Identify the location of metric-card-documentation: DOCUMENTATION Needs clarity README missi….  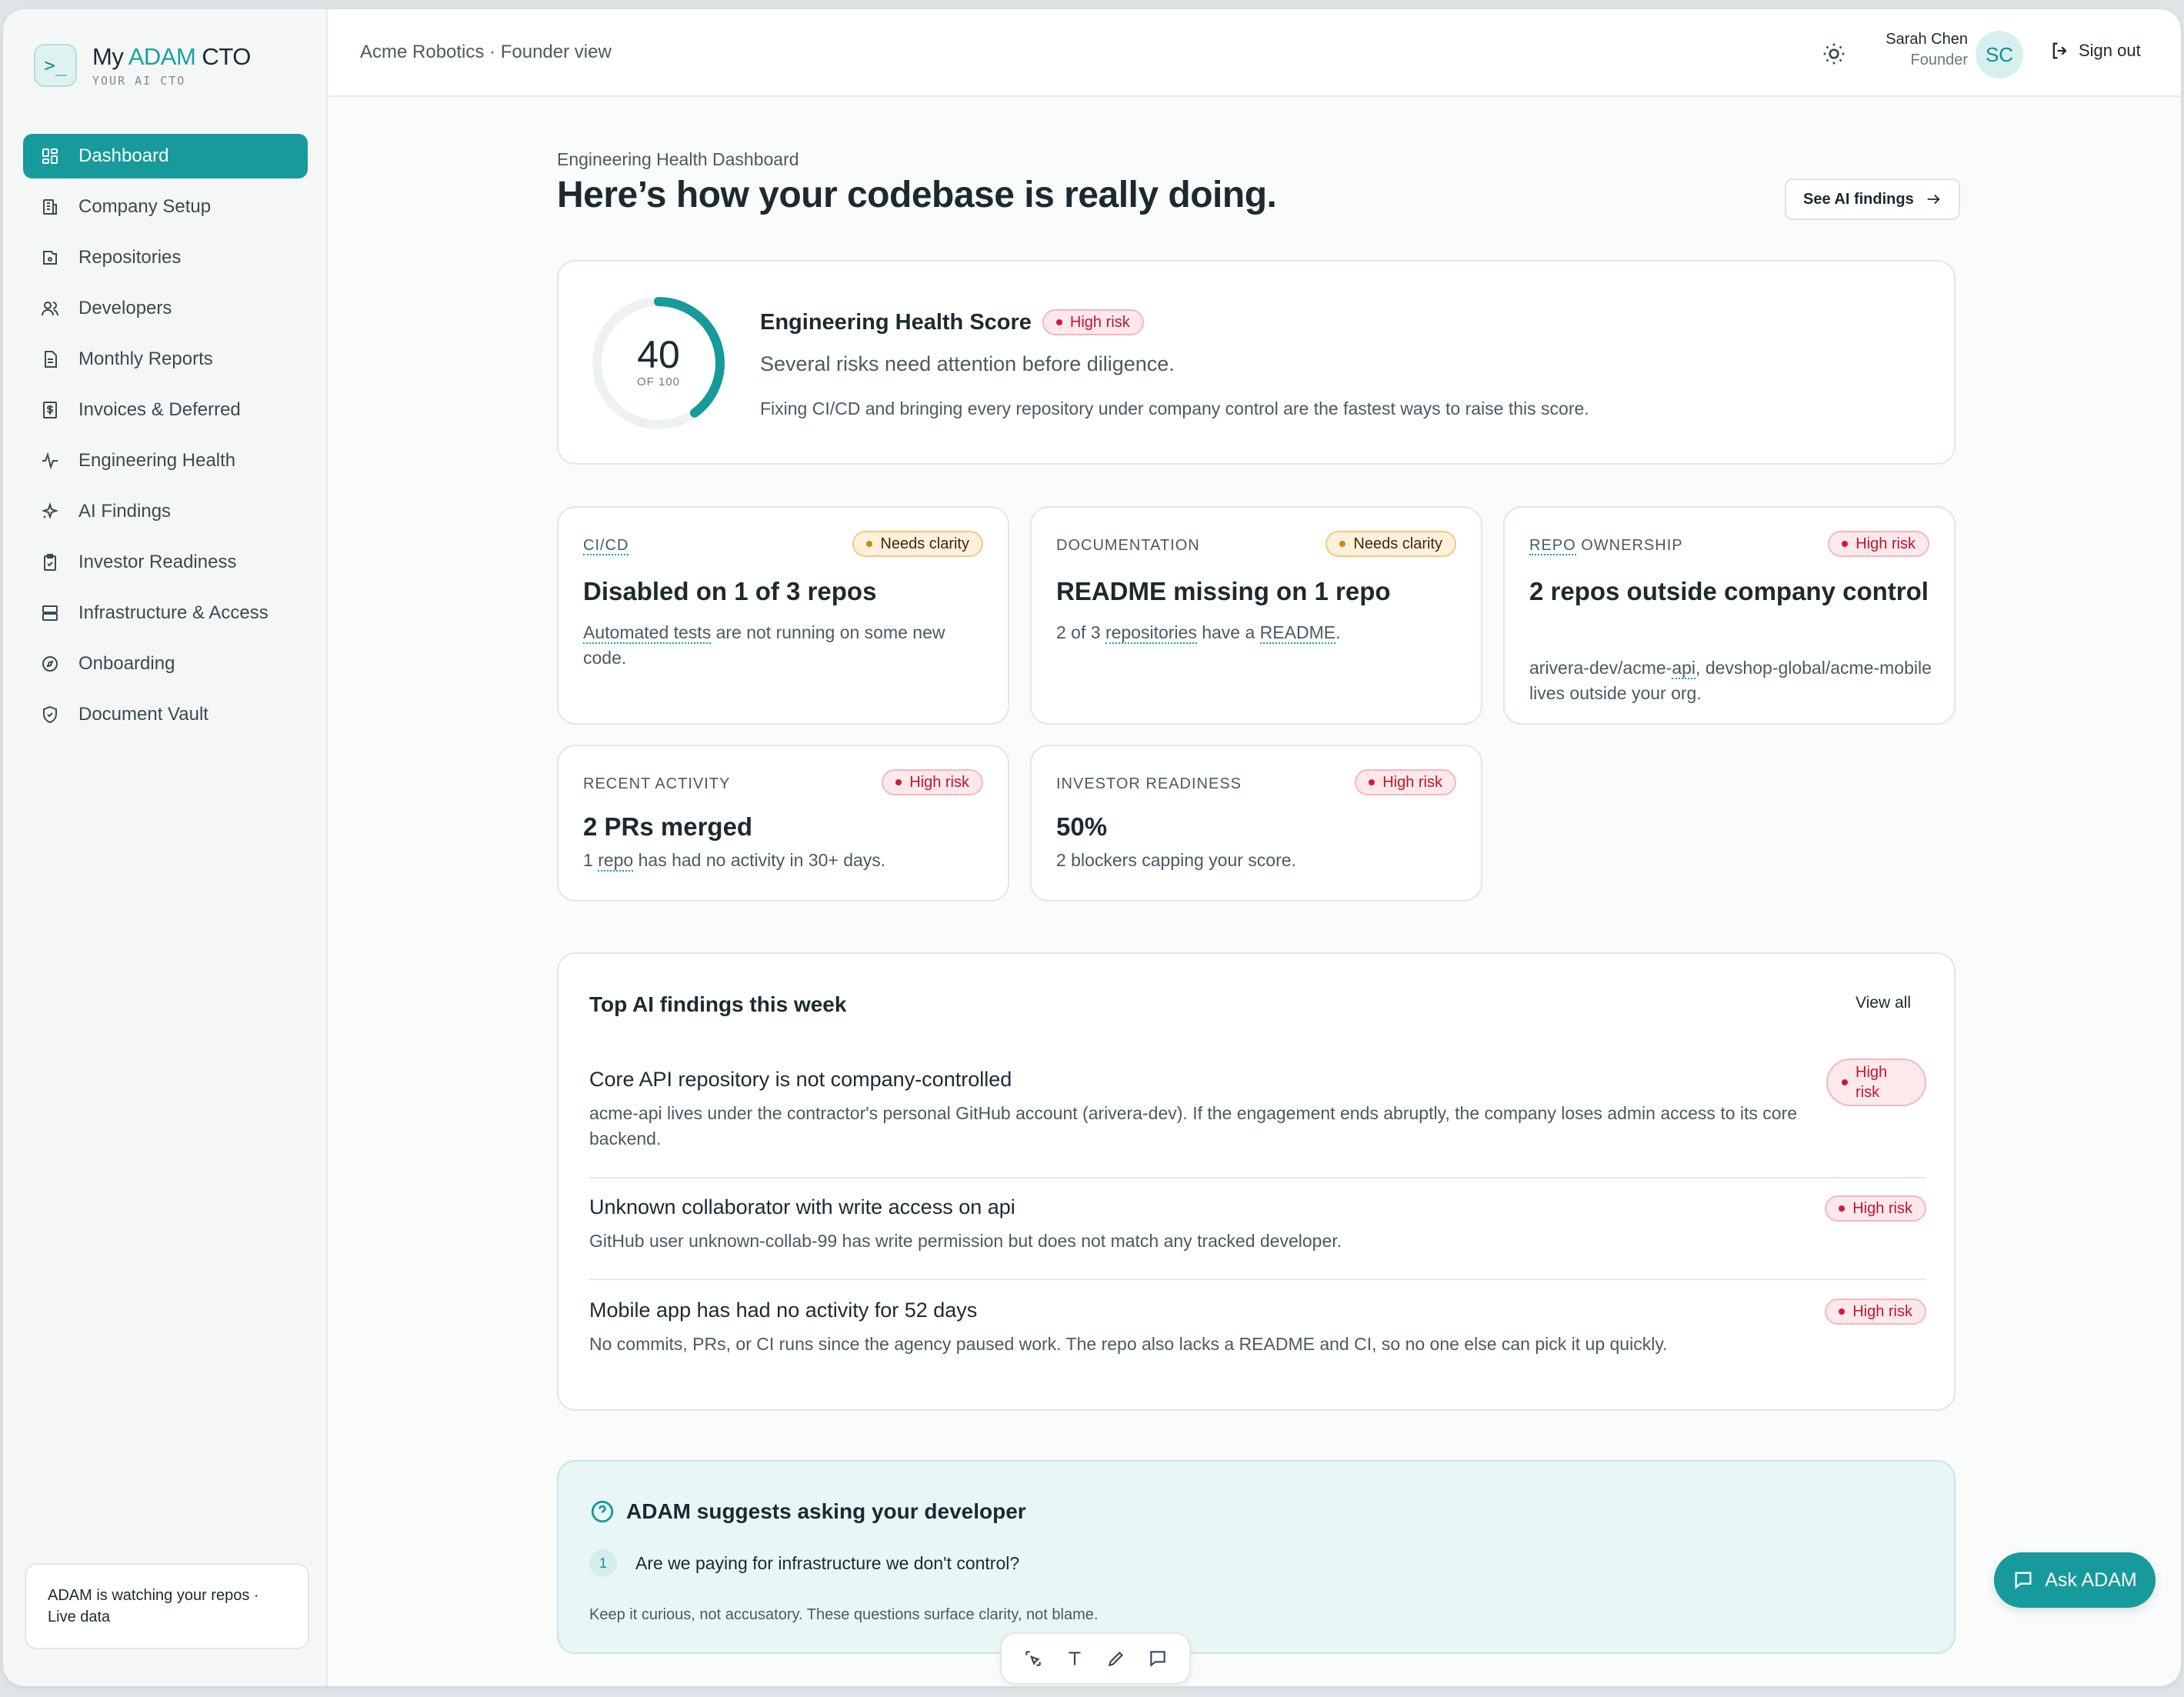
(1256, 615).